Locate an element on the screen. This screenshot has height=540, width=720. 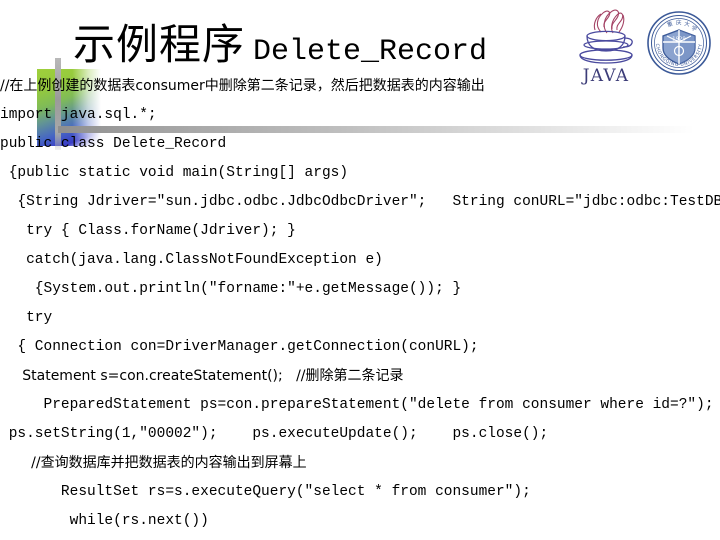
code-line: {public static void main(String[] args) is located at coordinates (174, 173).